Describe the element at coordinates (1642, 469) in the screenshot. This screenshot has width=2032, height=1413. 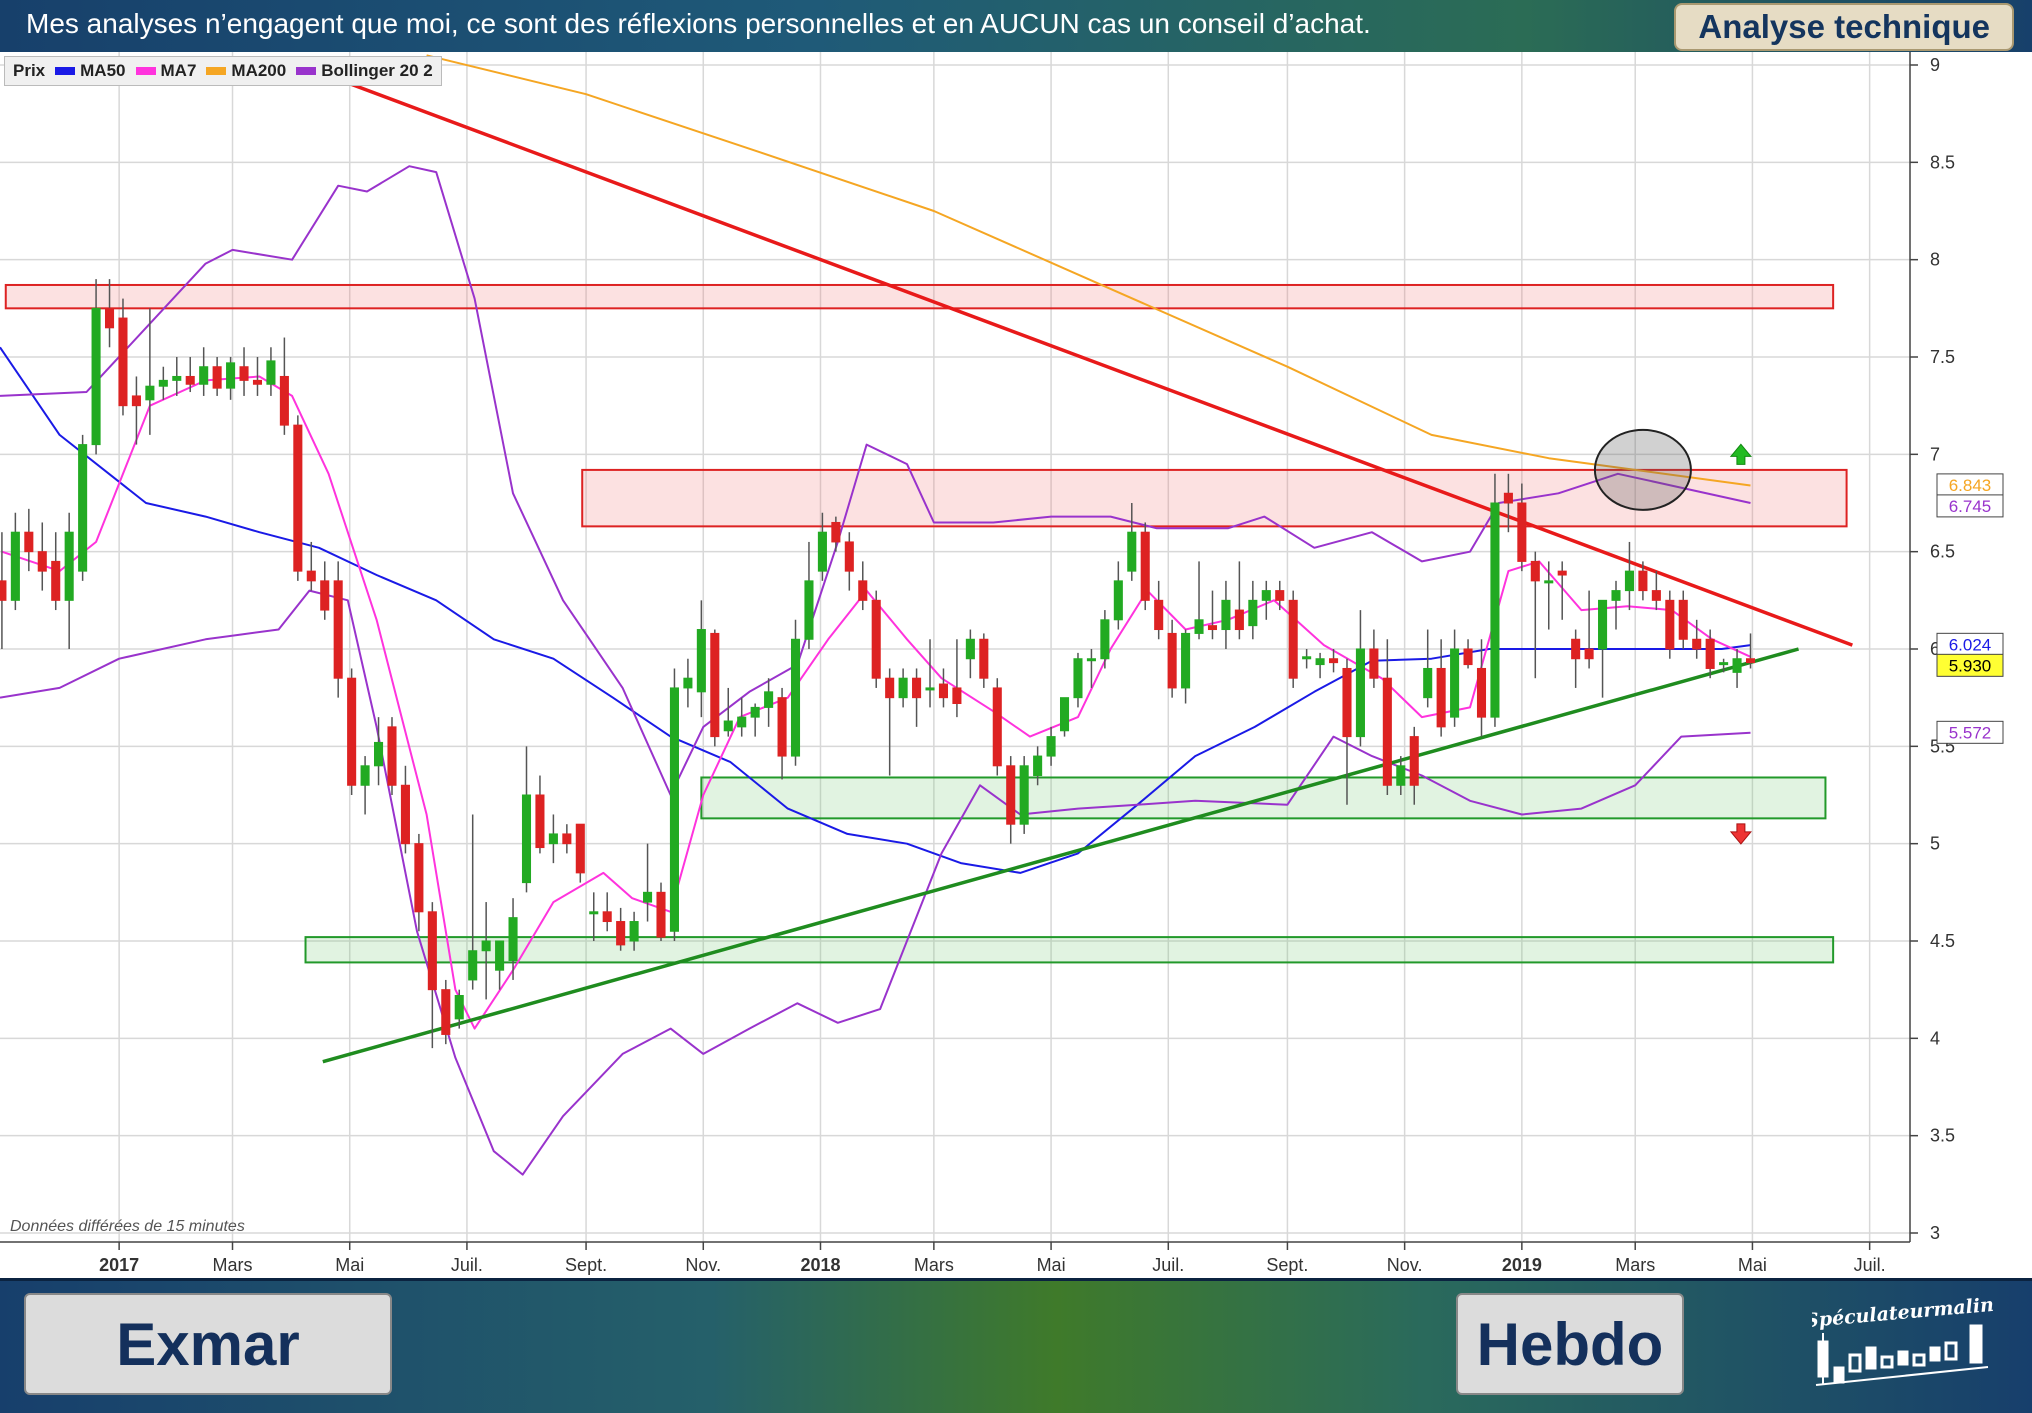
I see `ma-cross-circle` at that location.